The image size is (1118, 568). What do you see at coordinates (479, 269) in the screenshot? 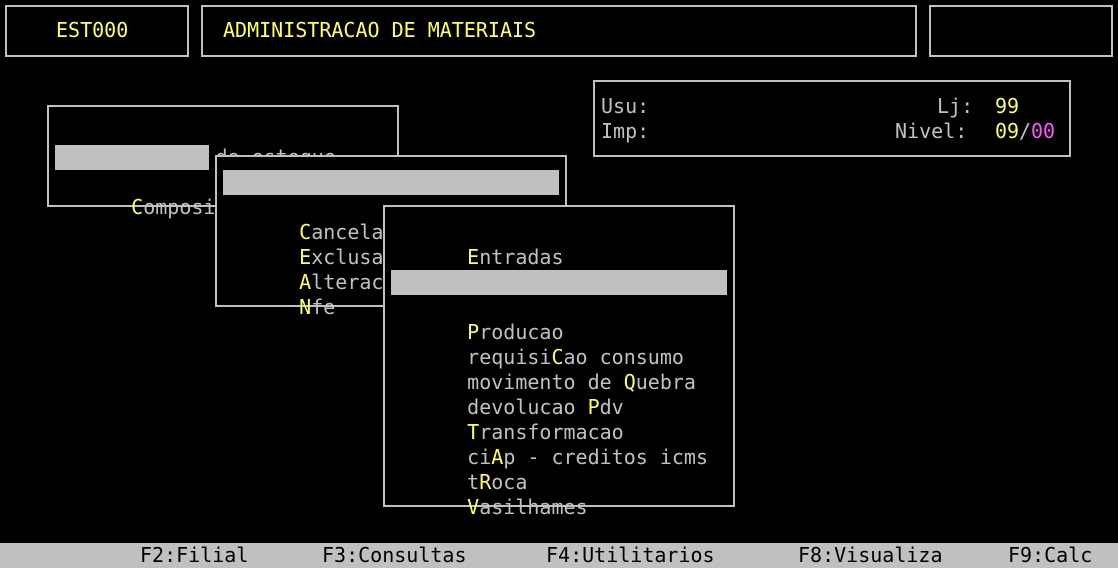
I see `menu-item-saidas: Saidas` at bounding box center [479, 269].